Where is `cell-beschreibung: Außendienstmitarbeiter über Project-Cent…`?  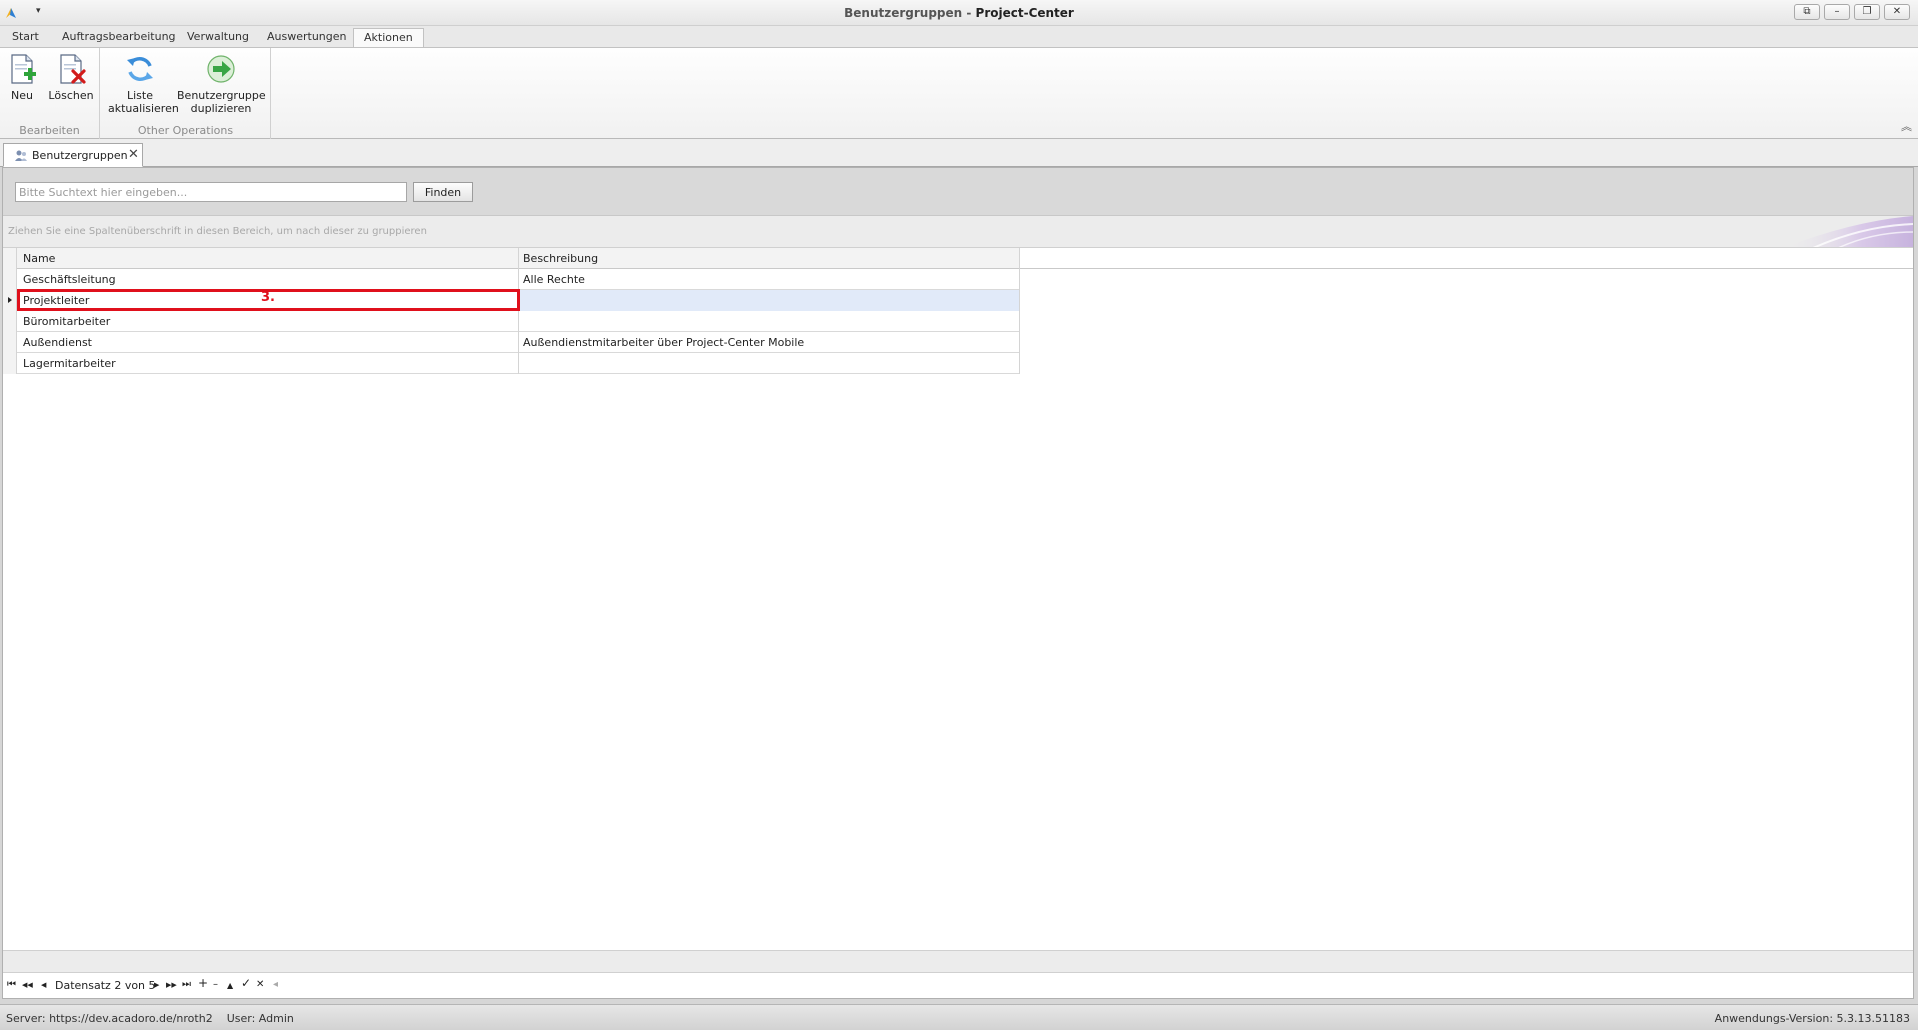
cell-beschreibung: Außendienstmitarbeiter über Project-Cent… is located at coordinates (769, 342).